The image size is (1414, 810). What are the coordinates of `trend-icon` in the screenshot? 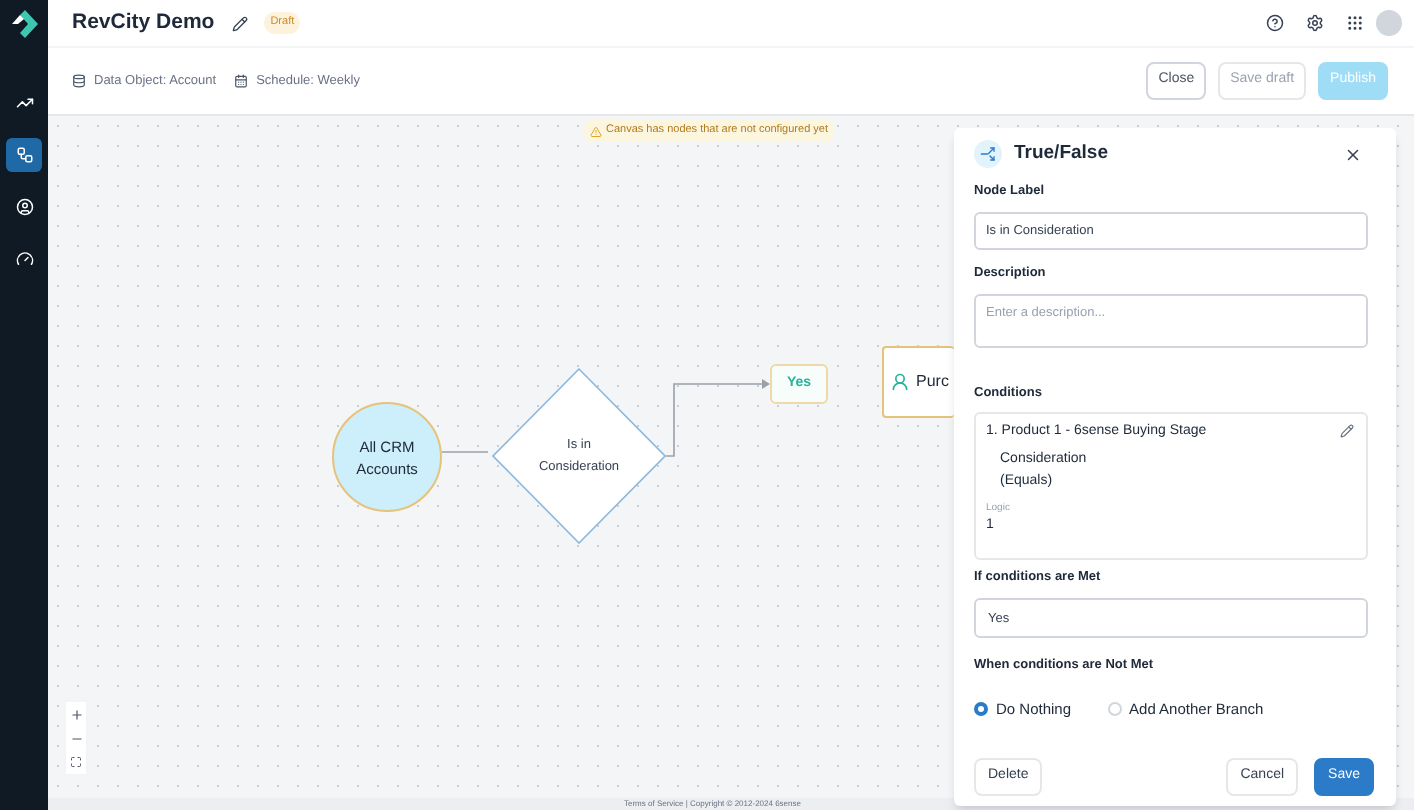 It's located at (24, 103).